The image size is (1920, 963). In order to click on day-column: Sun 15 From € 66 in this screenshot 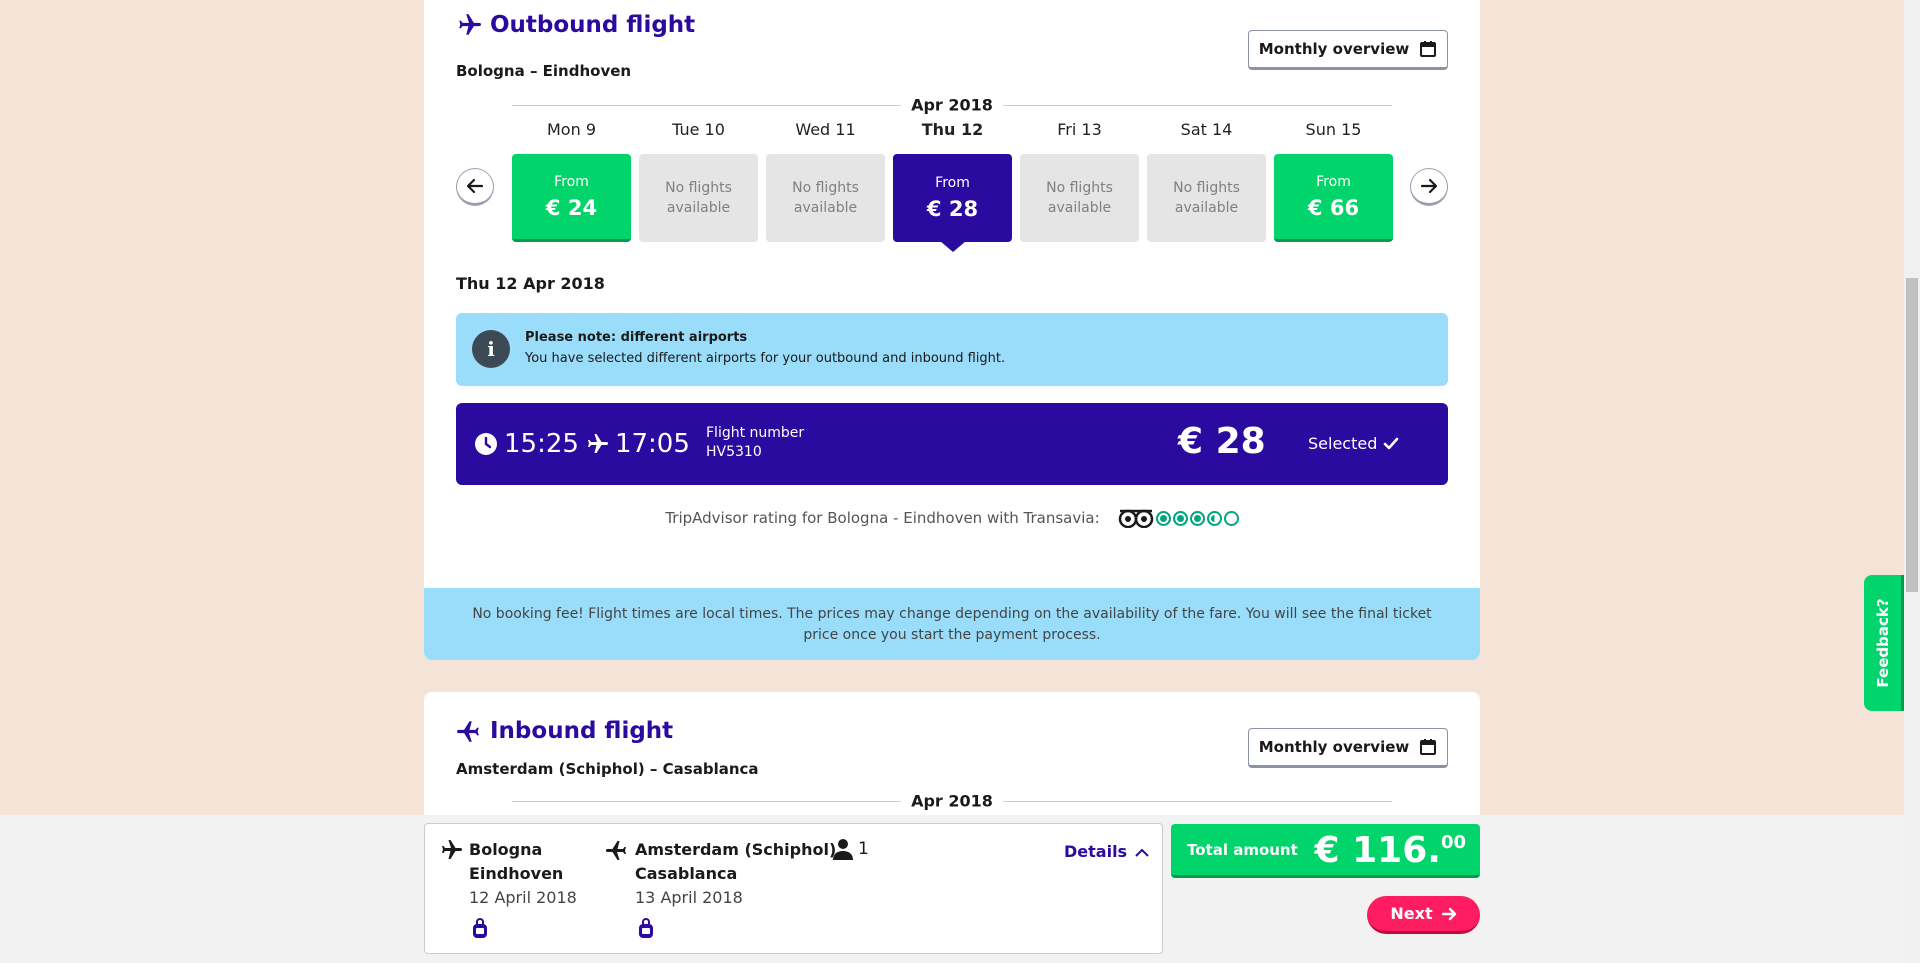, I will do `click(1333, 181)`.